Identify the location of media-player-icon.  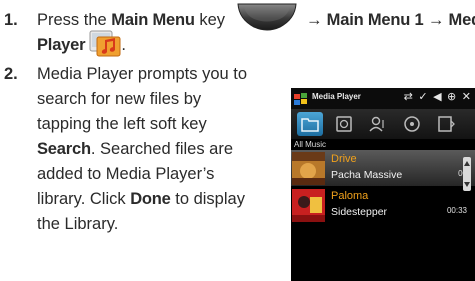
(105, 42).